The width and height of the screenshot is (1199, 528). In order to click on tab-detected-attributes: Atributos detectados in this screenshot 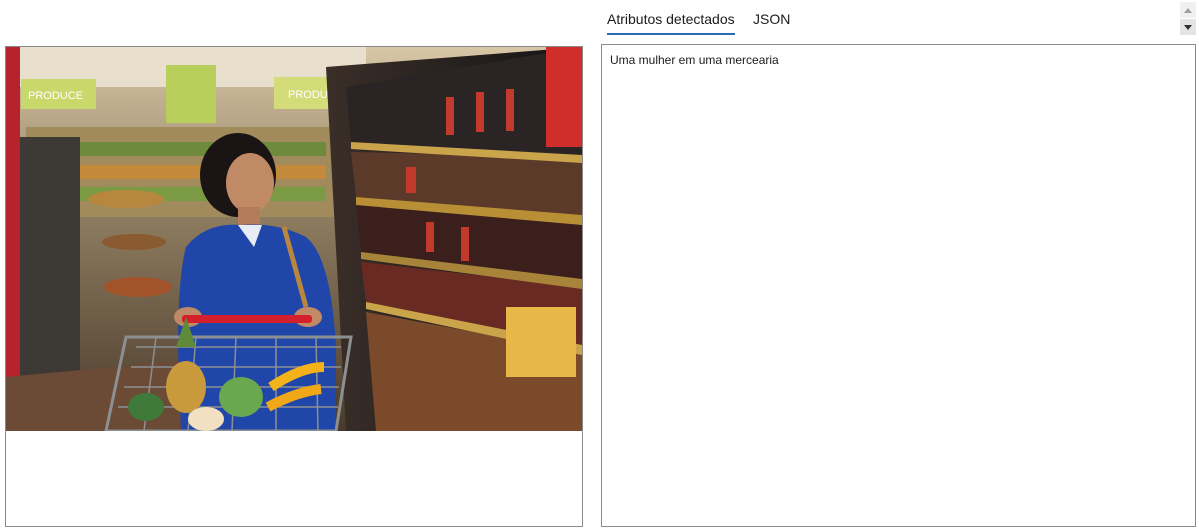, I will do `click(671, 22)`.